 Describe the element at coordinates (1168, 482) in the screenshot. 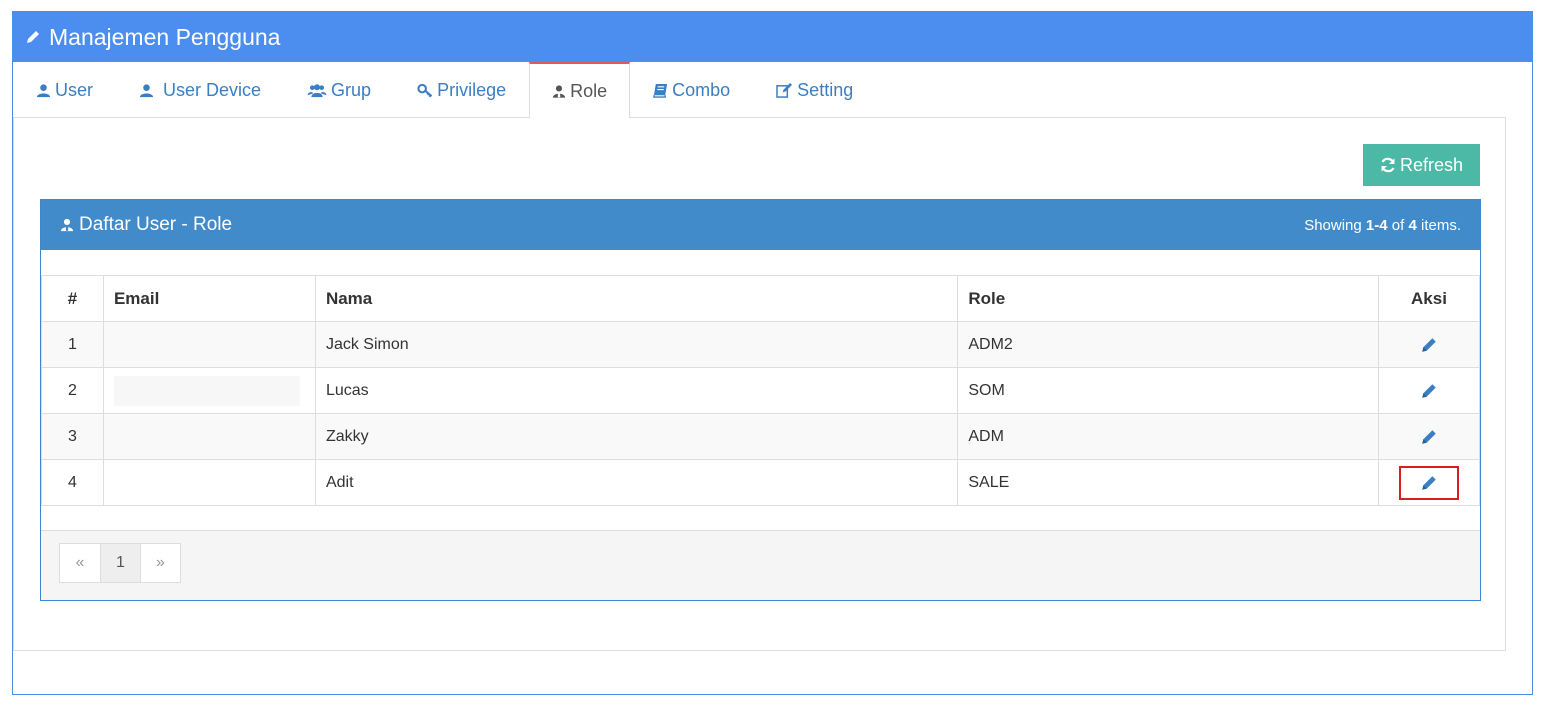

I see `cell-role: SALE` at that location.